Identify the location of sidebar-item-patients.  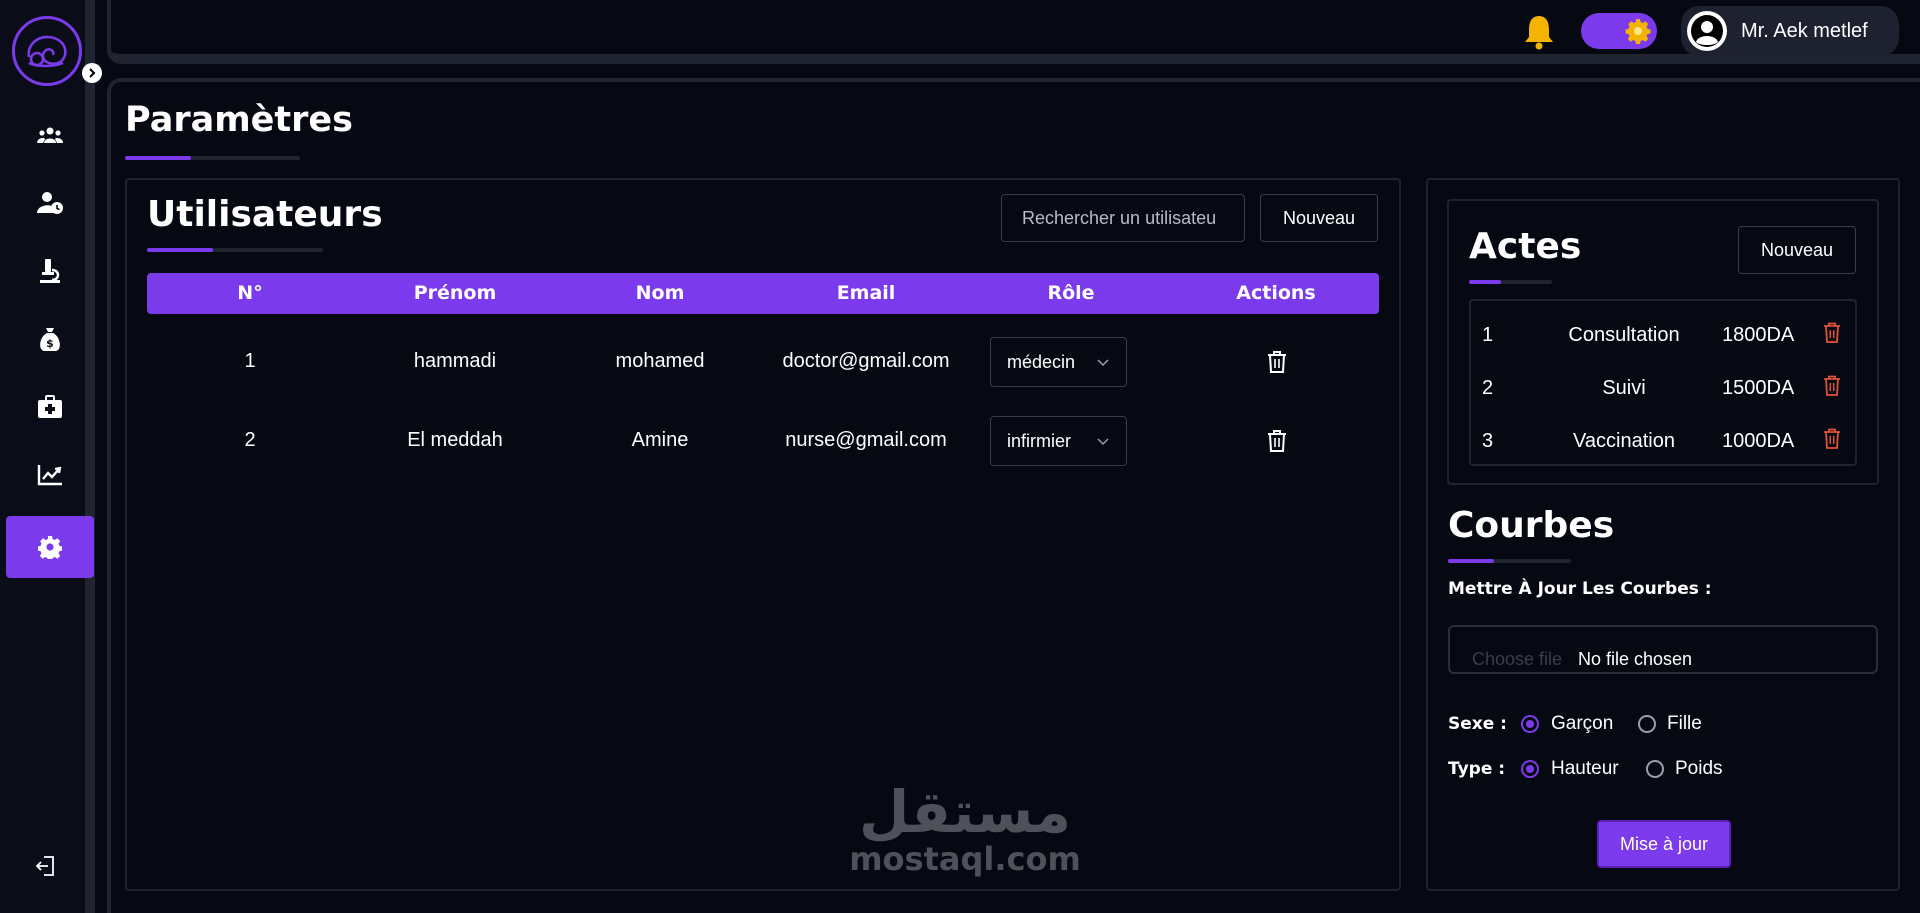
(50, 135).